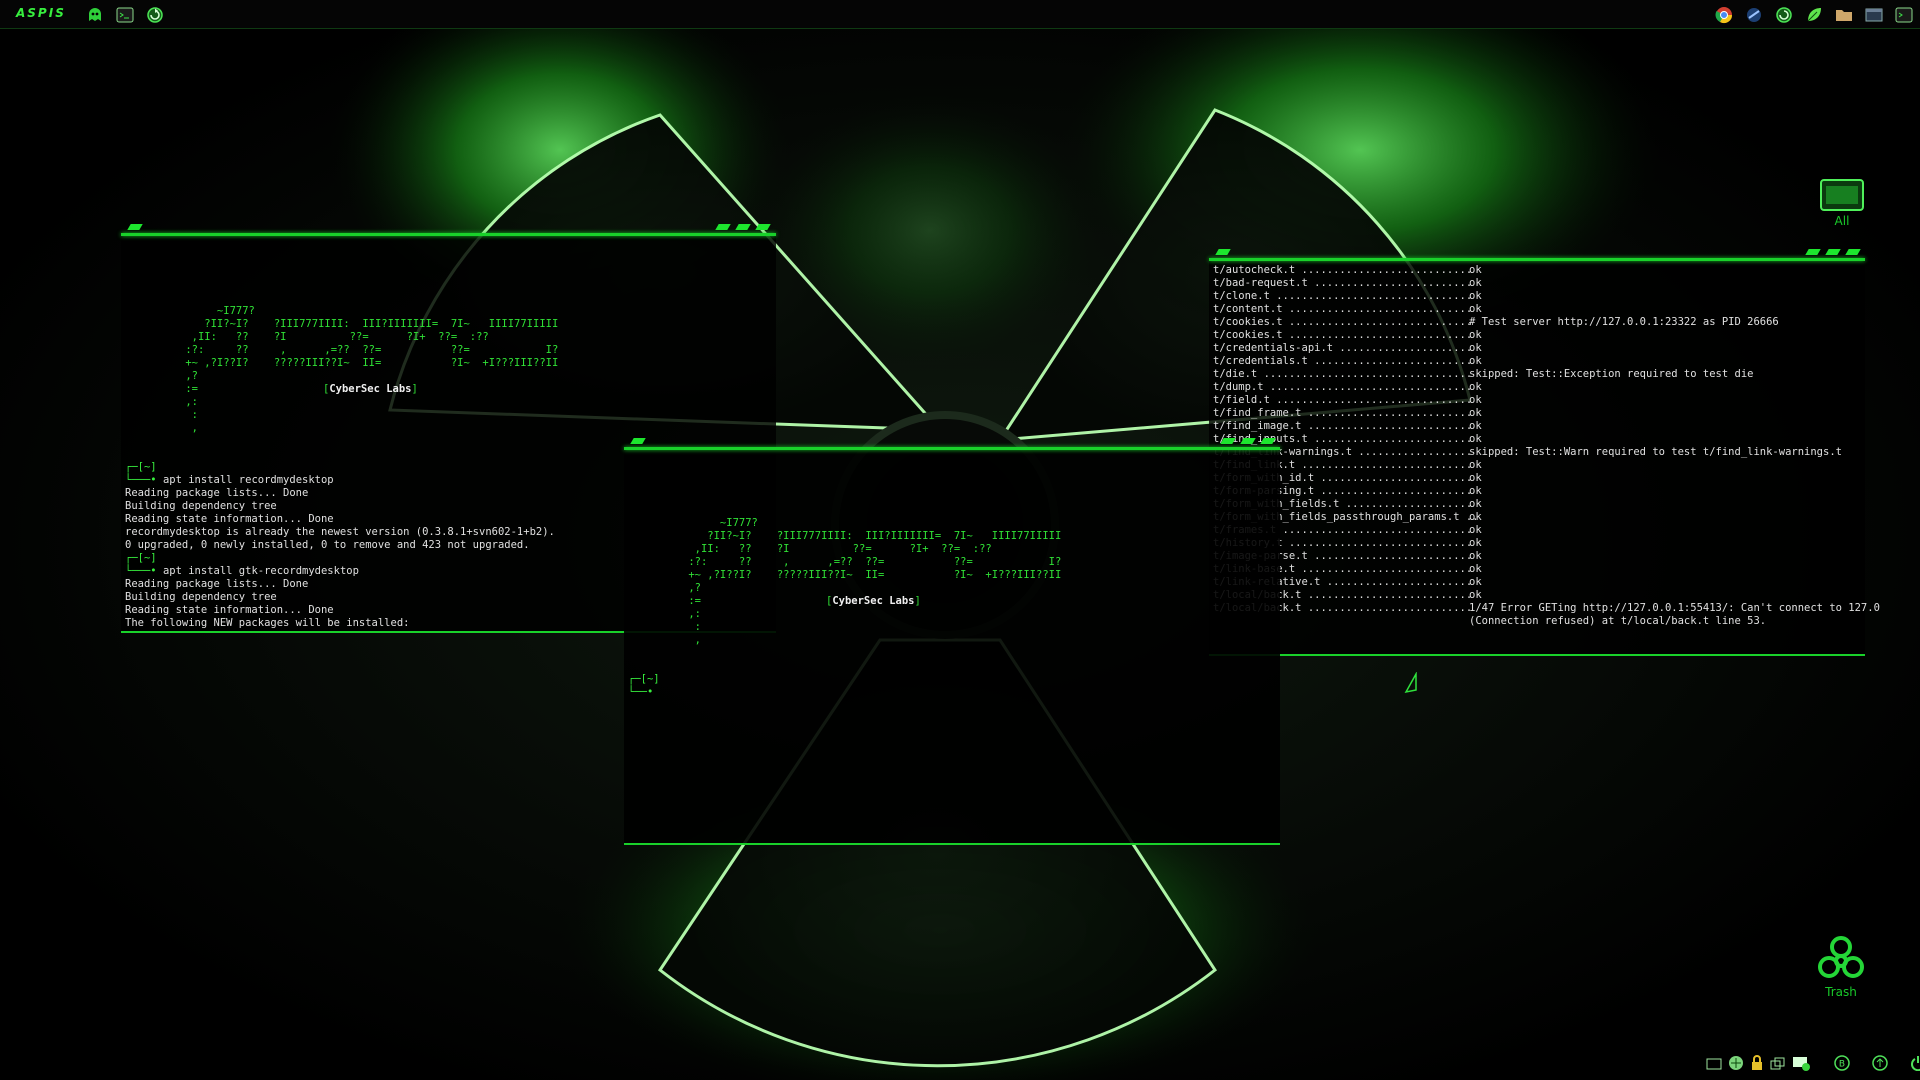  Describe the element at coordinates (1842, 221) in the screenshot. I see `desktop-icon-label: All` at that location.